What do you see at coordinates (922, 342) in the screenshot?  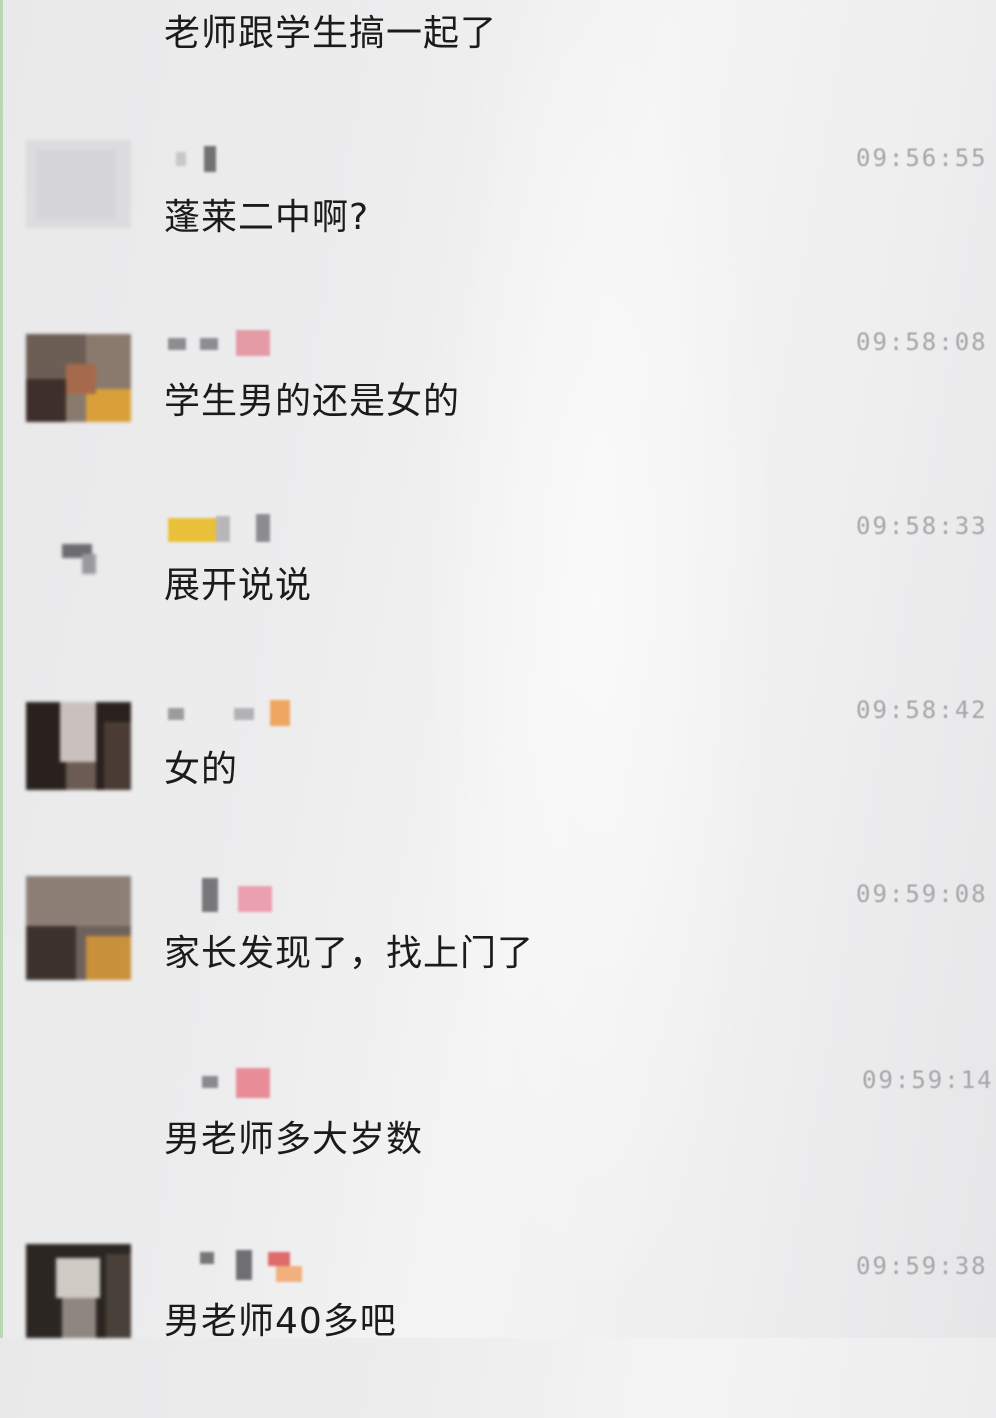 I see `message-timestamp: 09:58:08` at bounding box center [922, 342].